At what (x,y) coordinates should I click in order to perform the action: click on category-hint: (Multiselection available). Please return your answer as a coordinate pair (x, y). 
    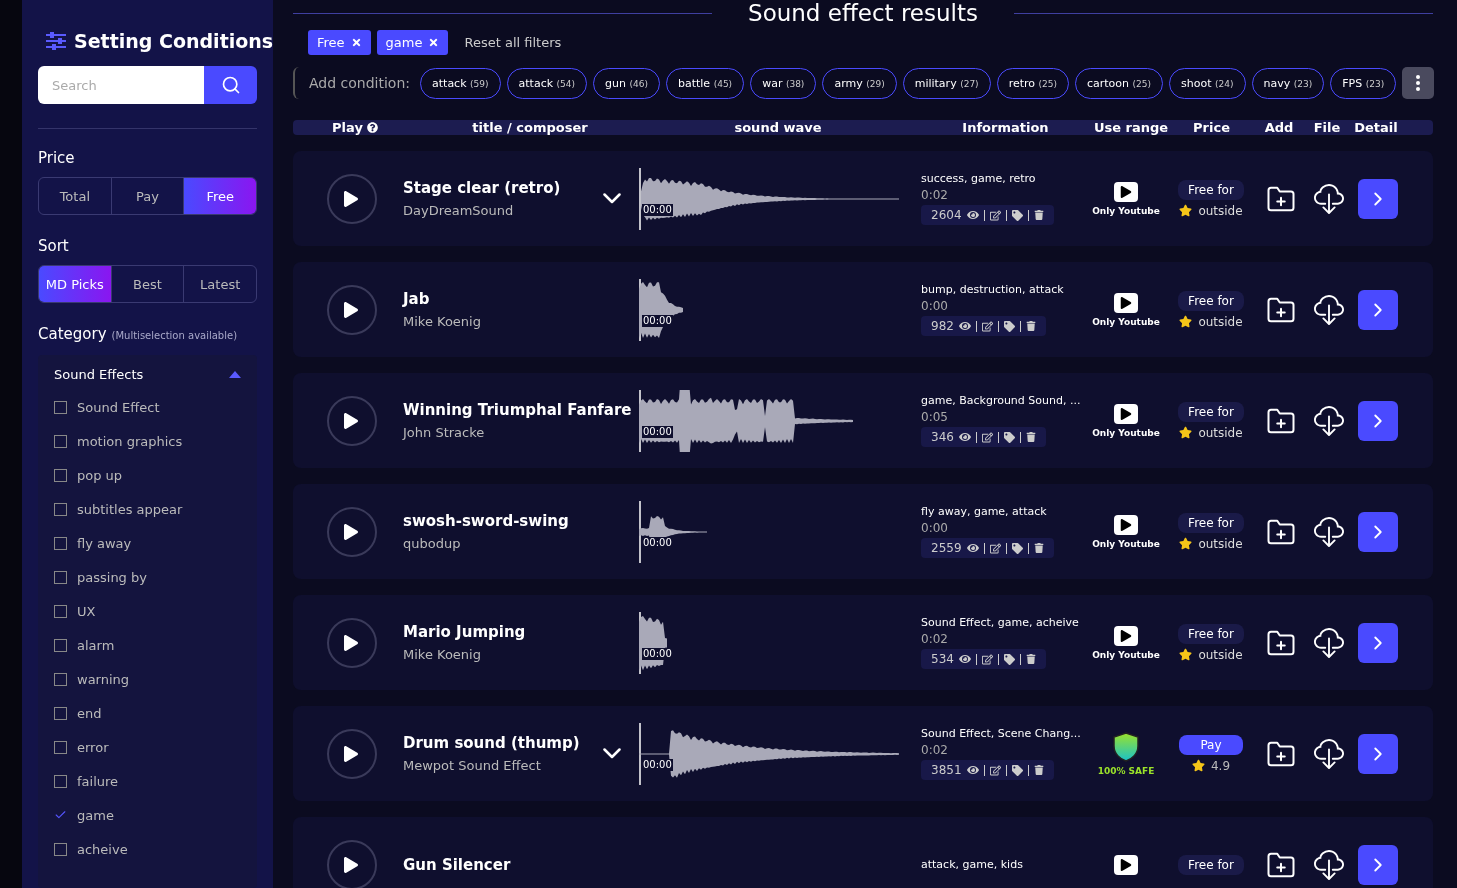
    Looking at the image, I should click on (174, 335).